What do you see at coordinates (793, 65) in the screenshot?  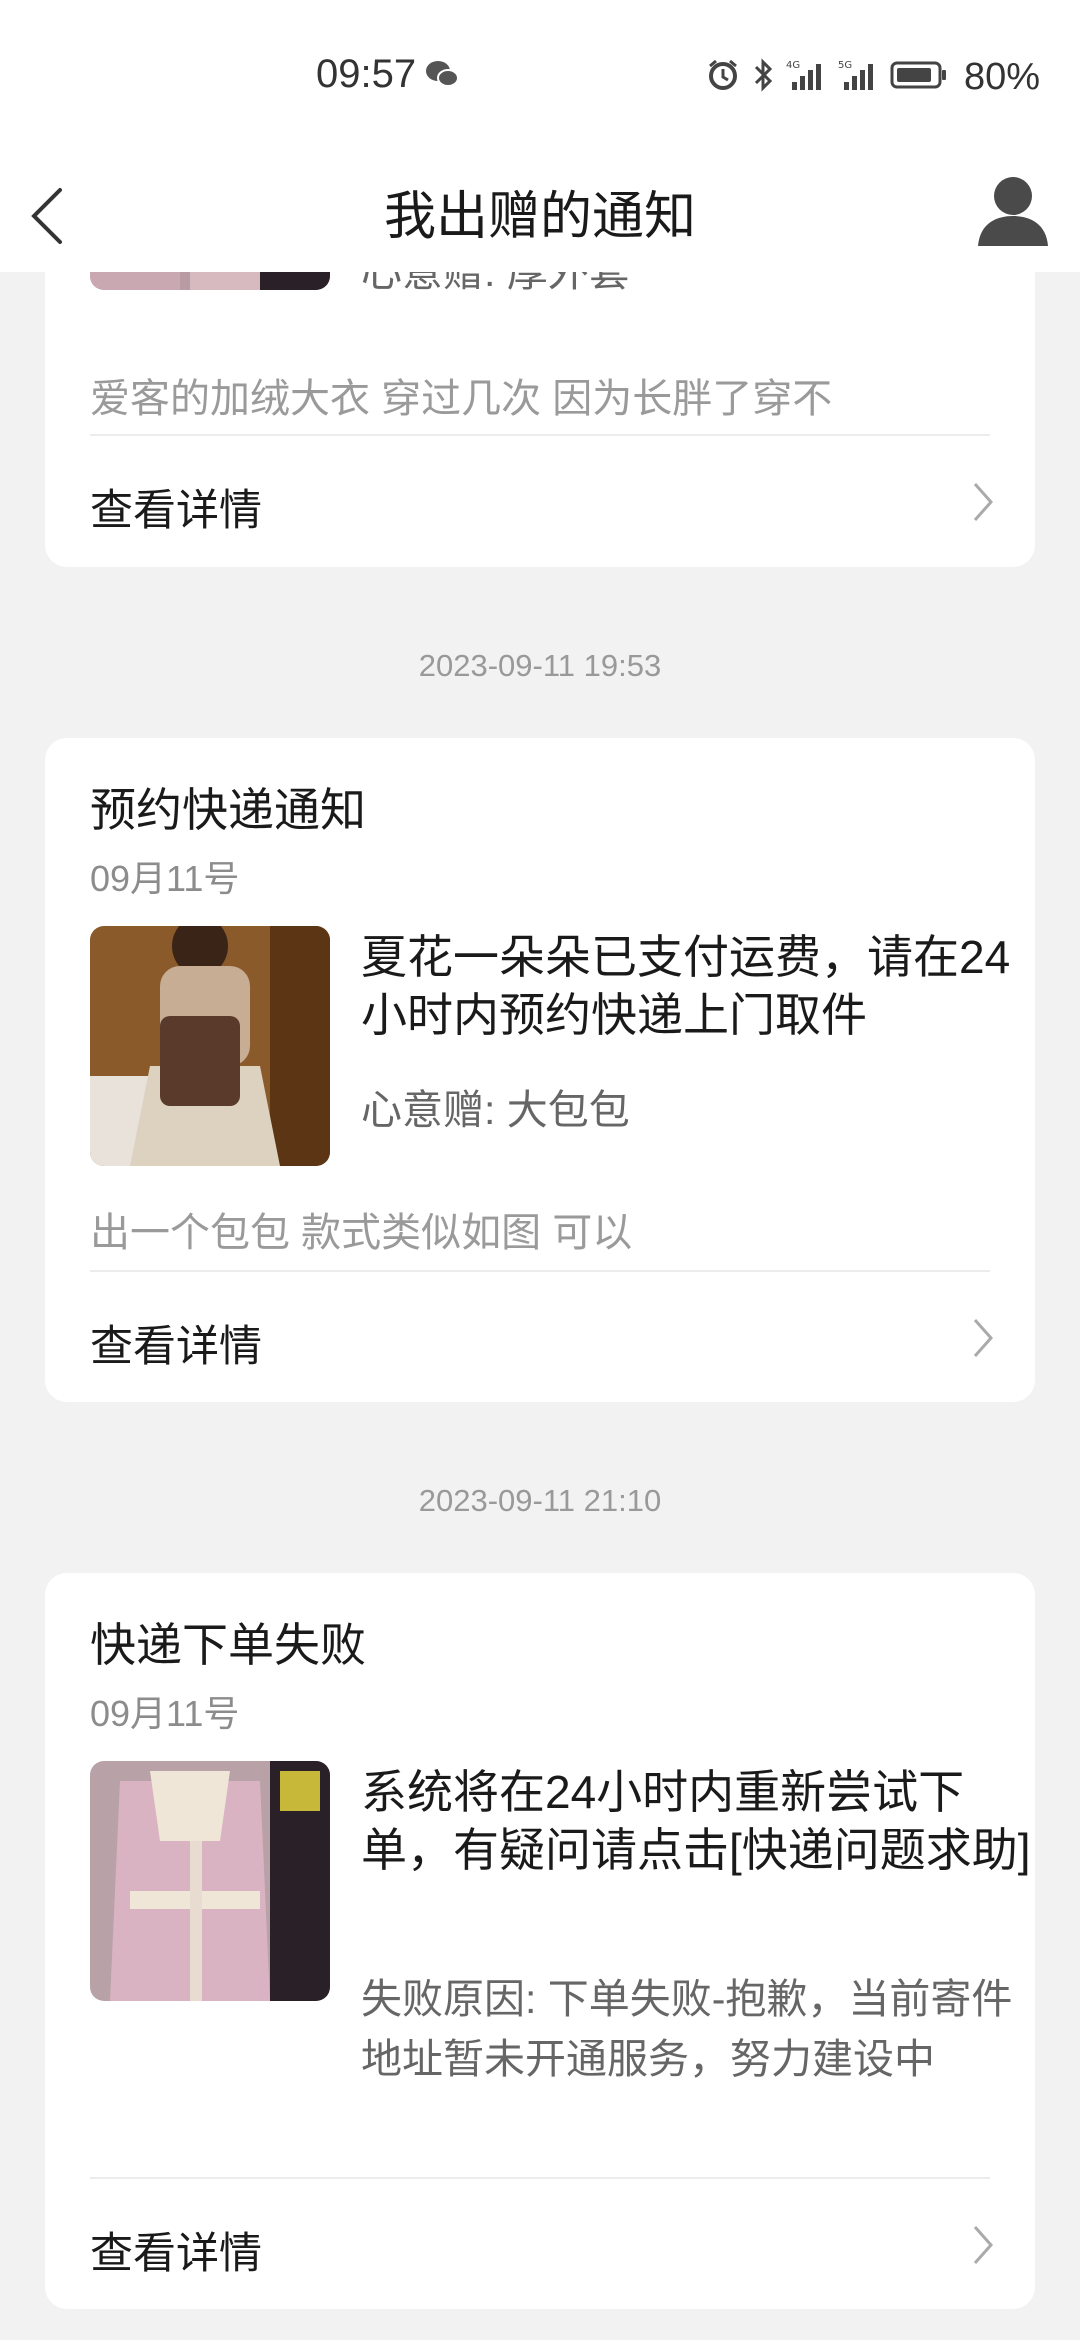 I see `svg-text: 4G` at bounding box center [793, 65].